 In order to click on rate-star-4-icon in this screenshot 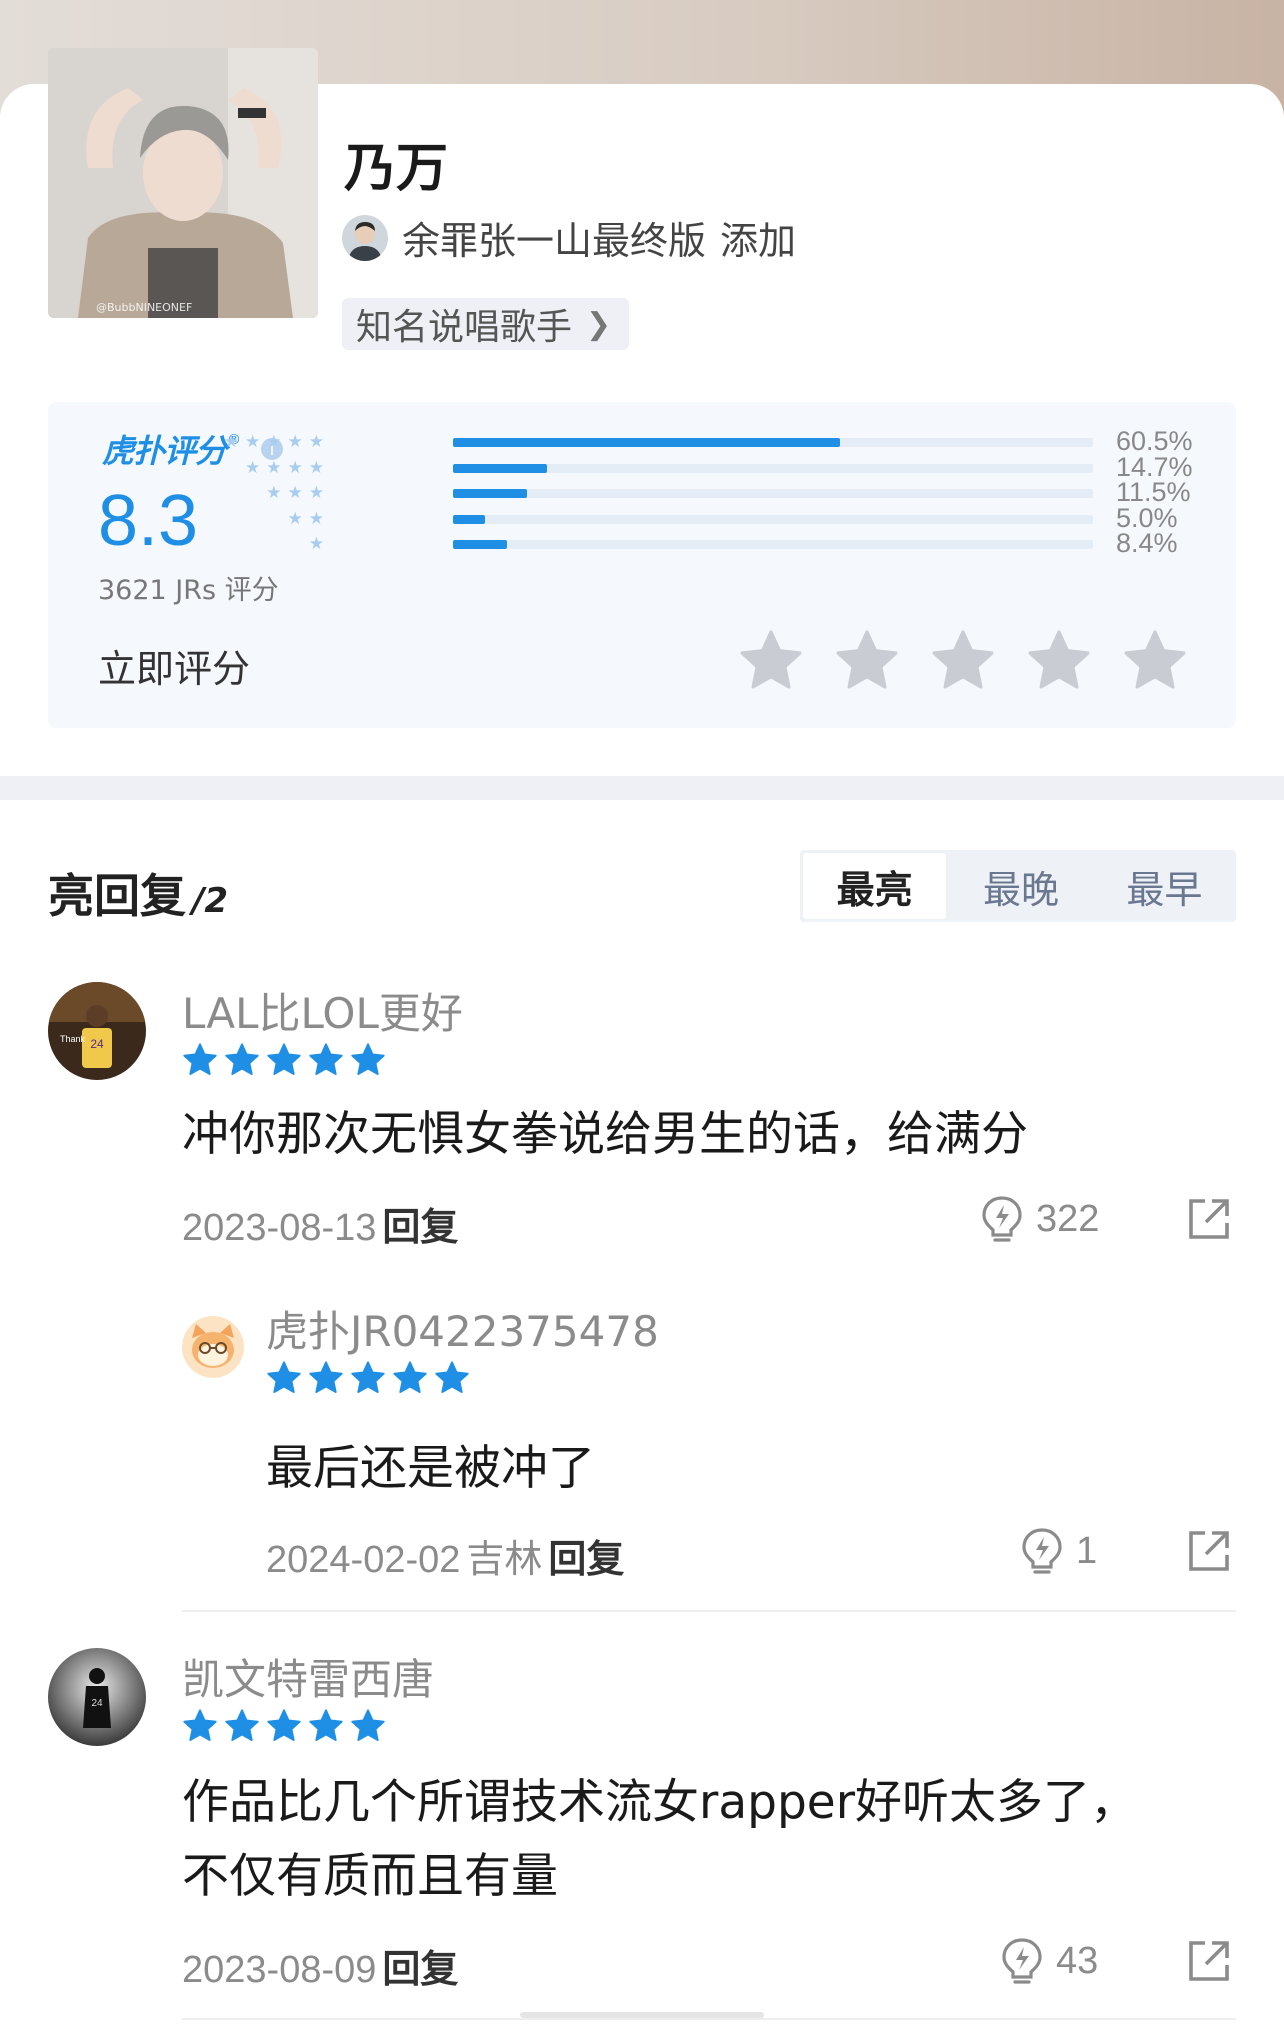, I will do `click(1059, 661)`.